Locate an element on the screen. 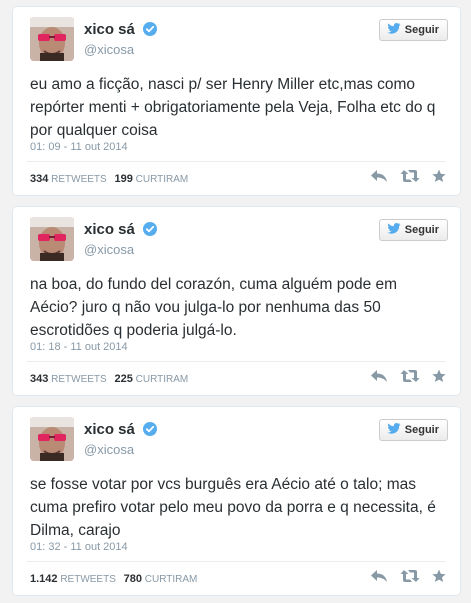  tweet-timestamp: 01: 32 - 11 out 2014 is located at coordinates (79, 547).